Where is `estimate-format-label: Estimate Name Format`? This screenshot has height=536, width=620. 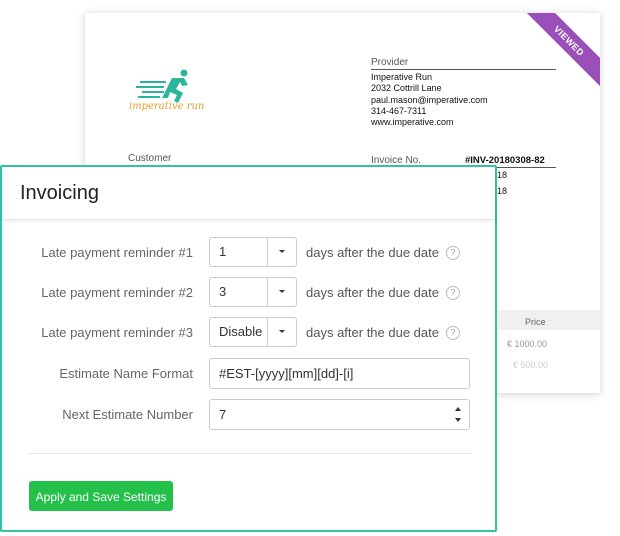 estimate-format-label: Estimate Name Format is located at coordinates (126, 373).